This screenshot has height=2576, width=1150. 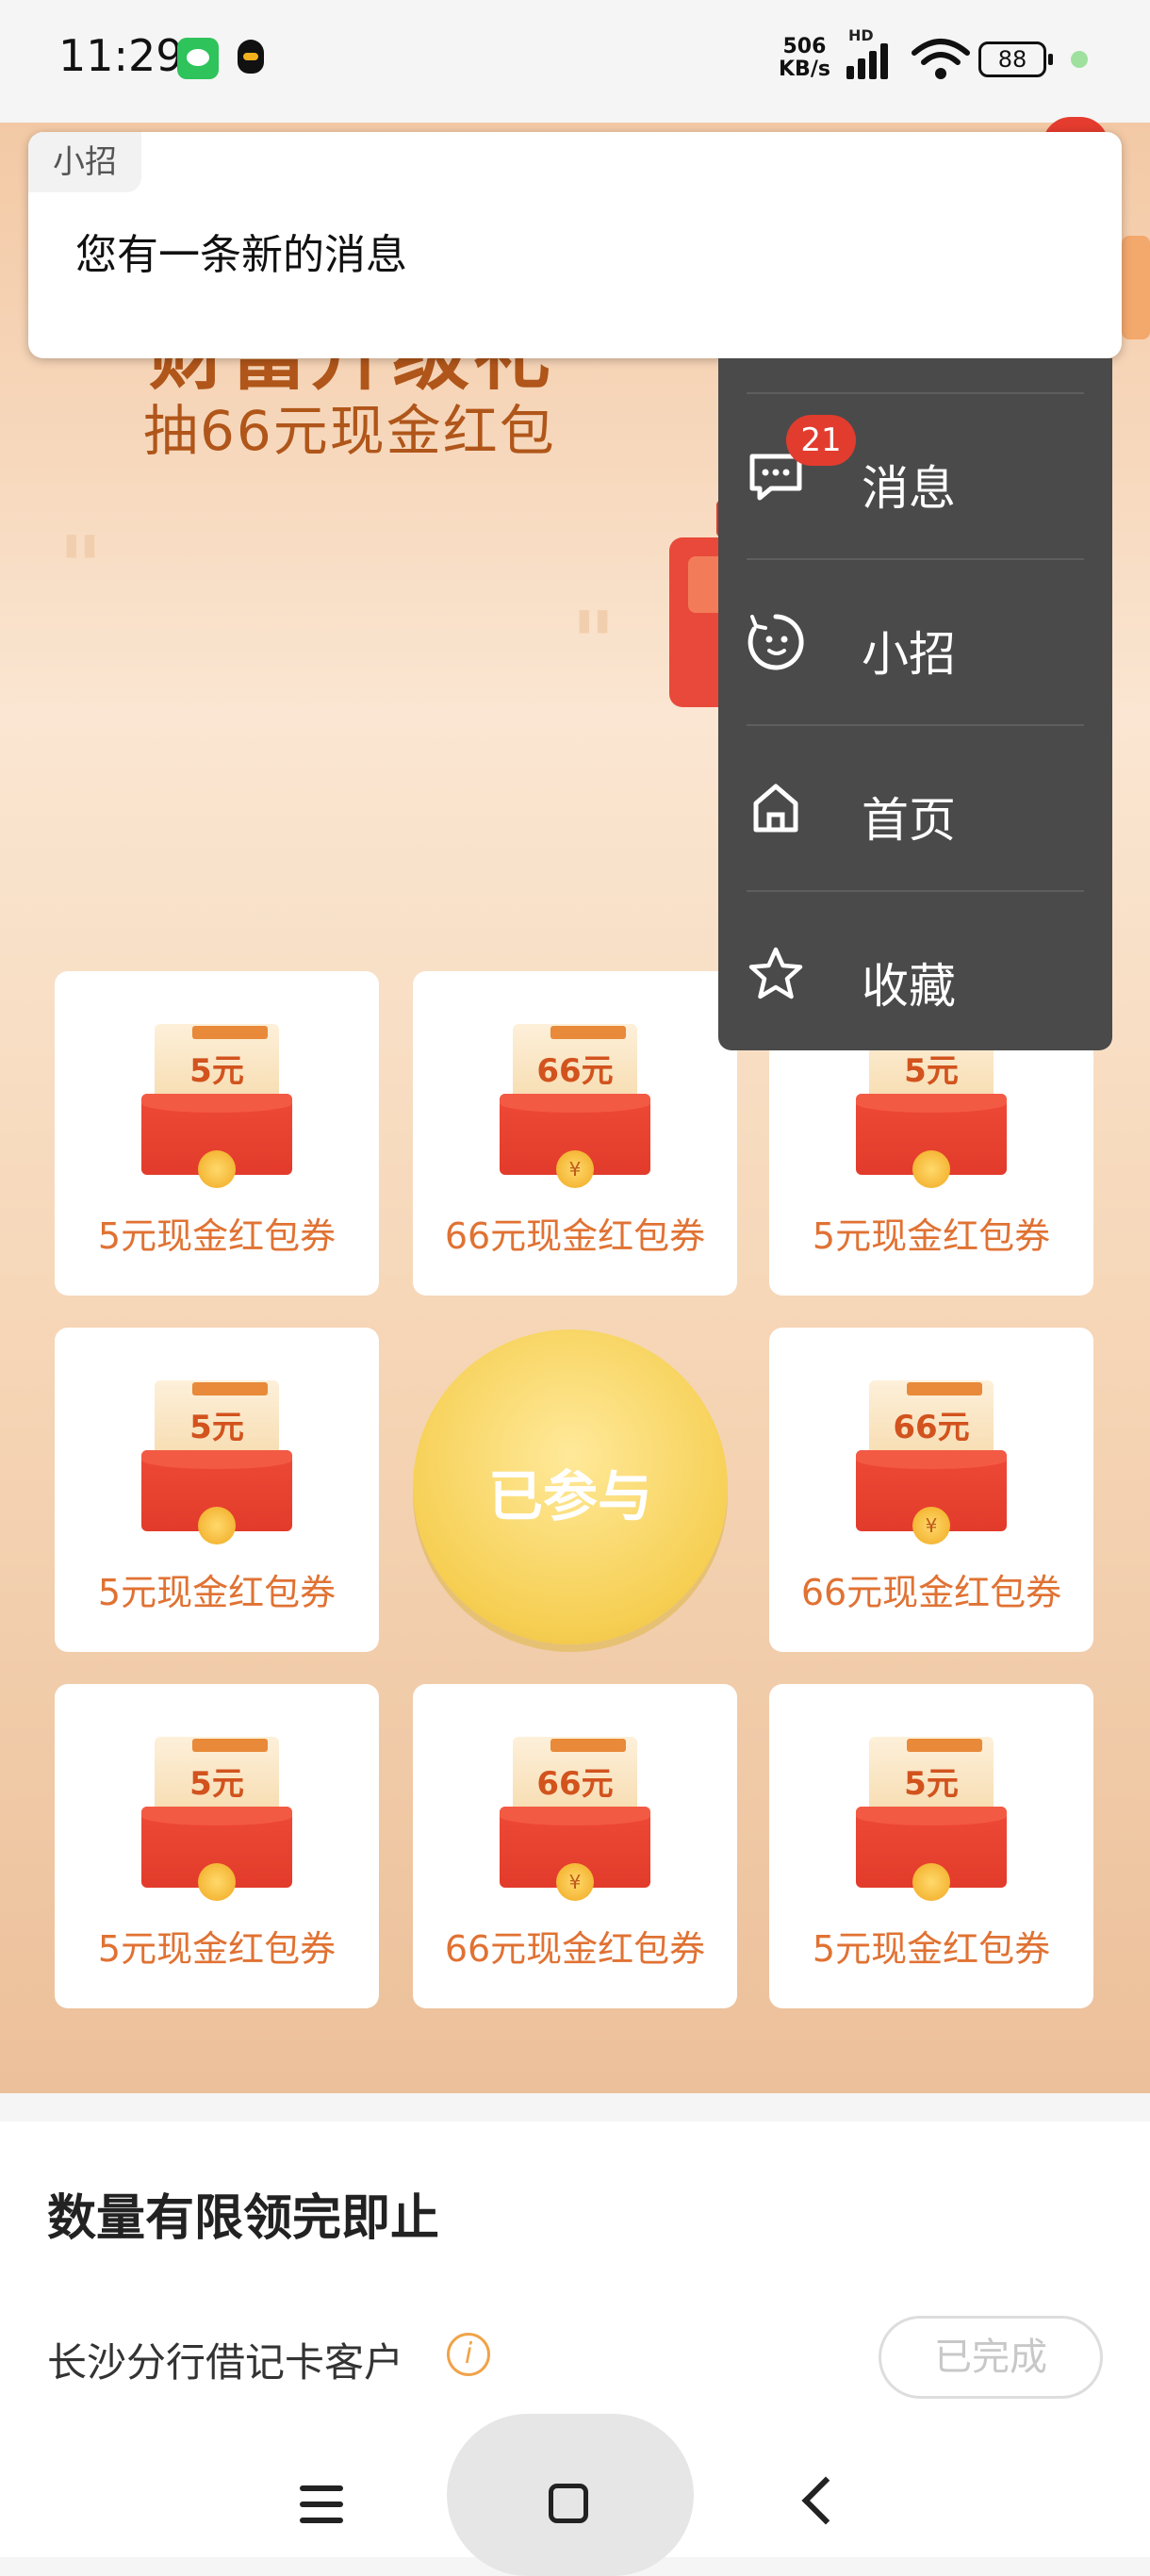 I want to click on menu-item-assistant: 小招, so click(x=915, y=642).